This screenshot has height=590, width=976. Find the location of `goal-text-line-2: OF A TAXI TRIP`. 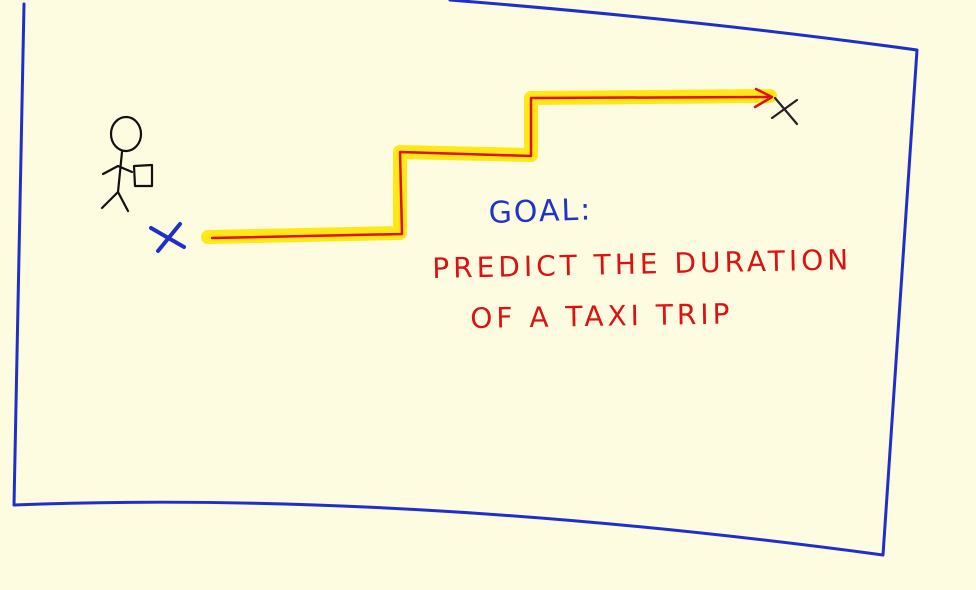

goal-text-line-2: OF A TAXI TRIP is located at coordinates (602, 316).